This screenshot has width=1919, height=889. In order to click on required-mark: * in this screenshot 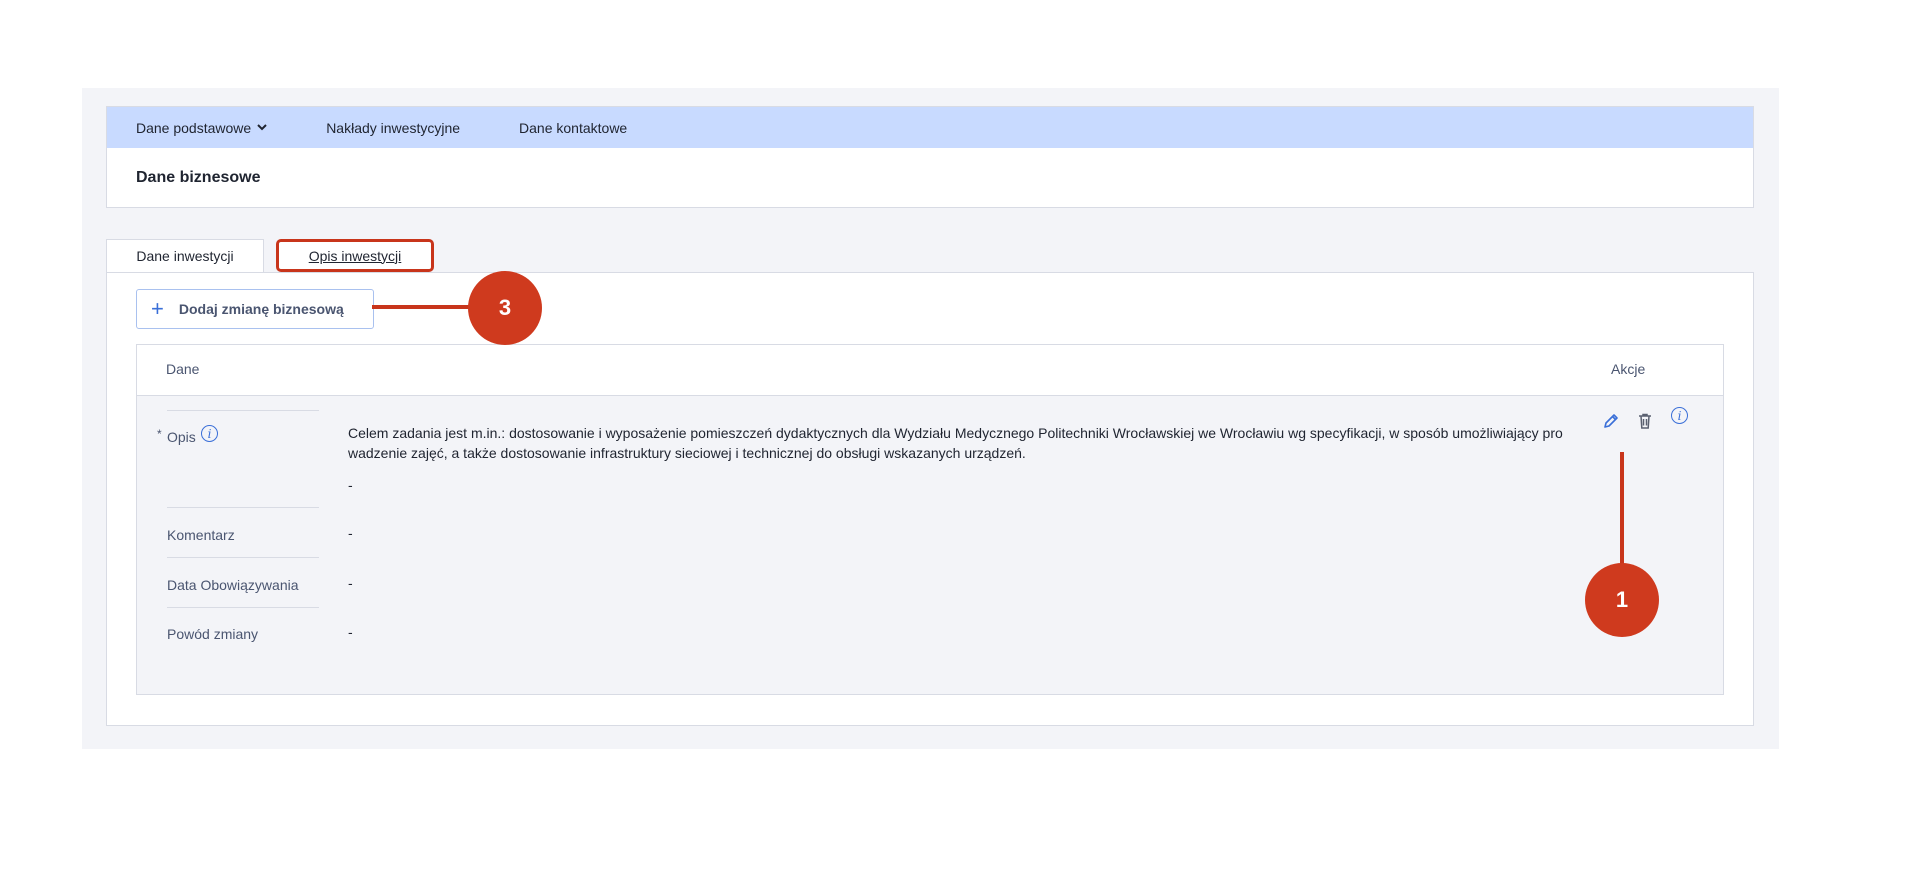, I will do `click(159, 434)`.